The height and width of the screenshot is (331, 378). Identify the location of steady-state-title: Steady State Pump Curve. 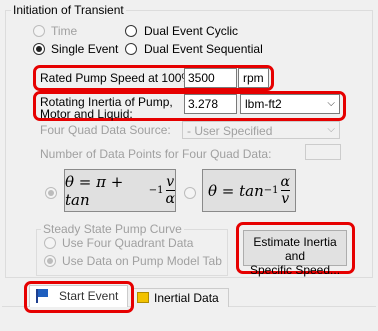
(112, 229).